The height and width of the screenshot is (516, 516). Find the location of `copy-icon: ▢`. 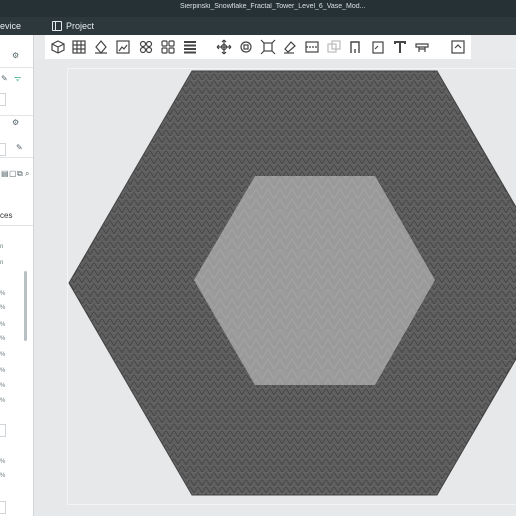

copy-icon: ▢ is located at coordinates (13, 174).